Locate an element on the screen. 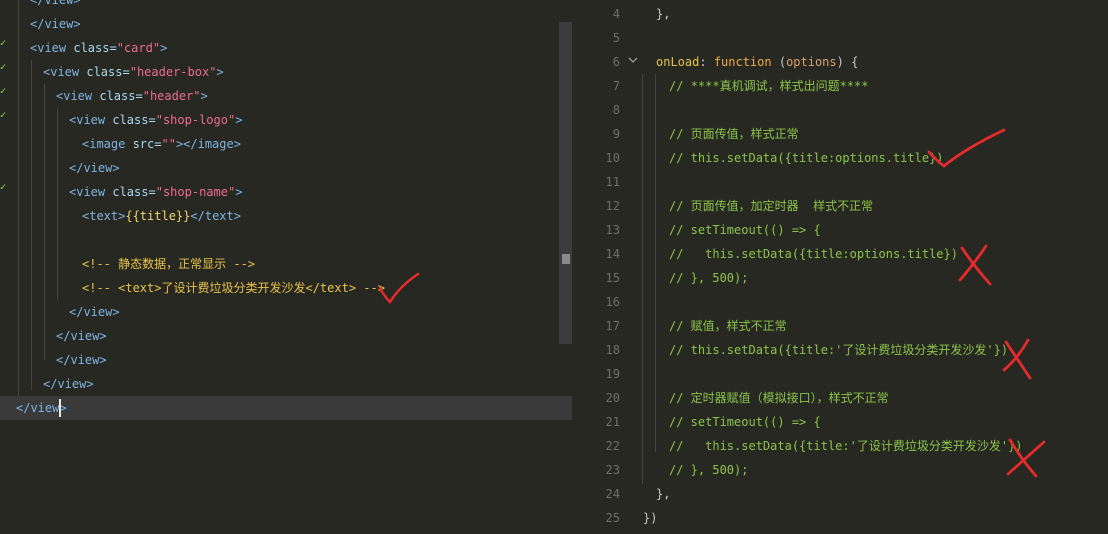 The width and height of the screenshot is (1108, 534). line-number: 12 is located at coordinates (612, 206).